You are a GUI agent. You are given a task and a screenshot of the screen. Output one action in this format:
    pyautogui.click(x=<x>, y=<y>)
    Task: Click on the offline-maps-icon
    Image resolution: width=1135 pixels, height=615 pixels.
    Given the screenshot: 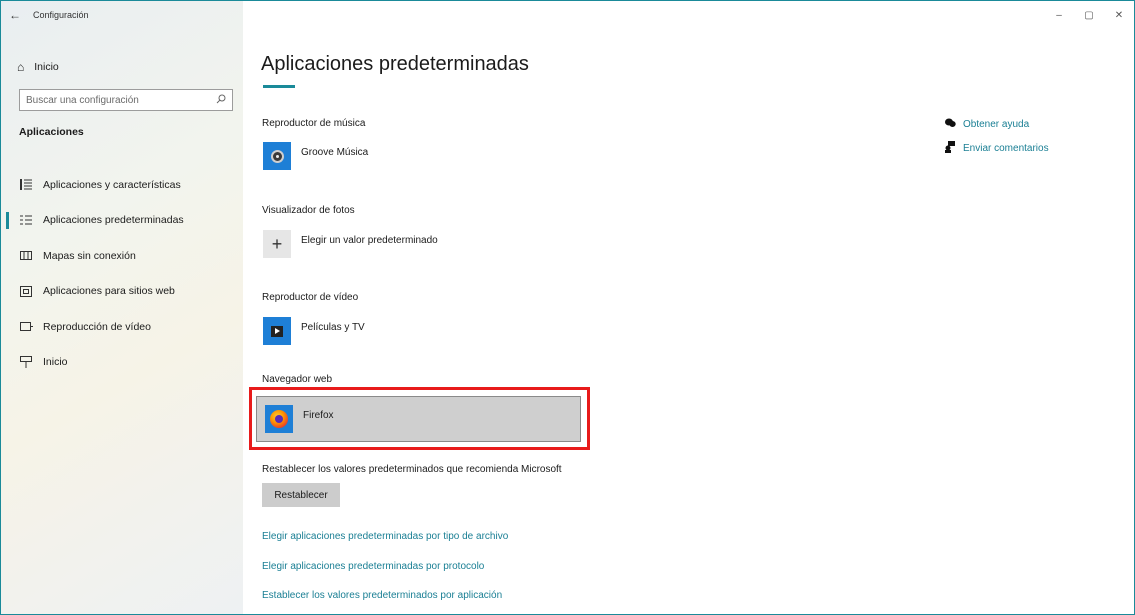 What is the action you would take?
    pyautogui.click(x=26, y=256)
    